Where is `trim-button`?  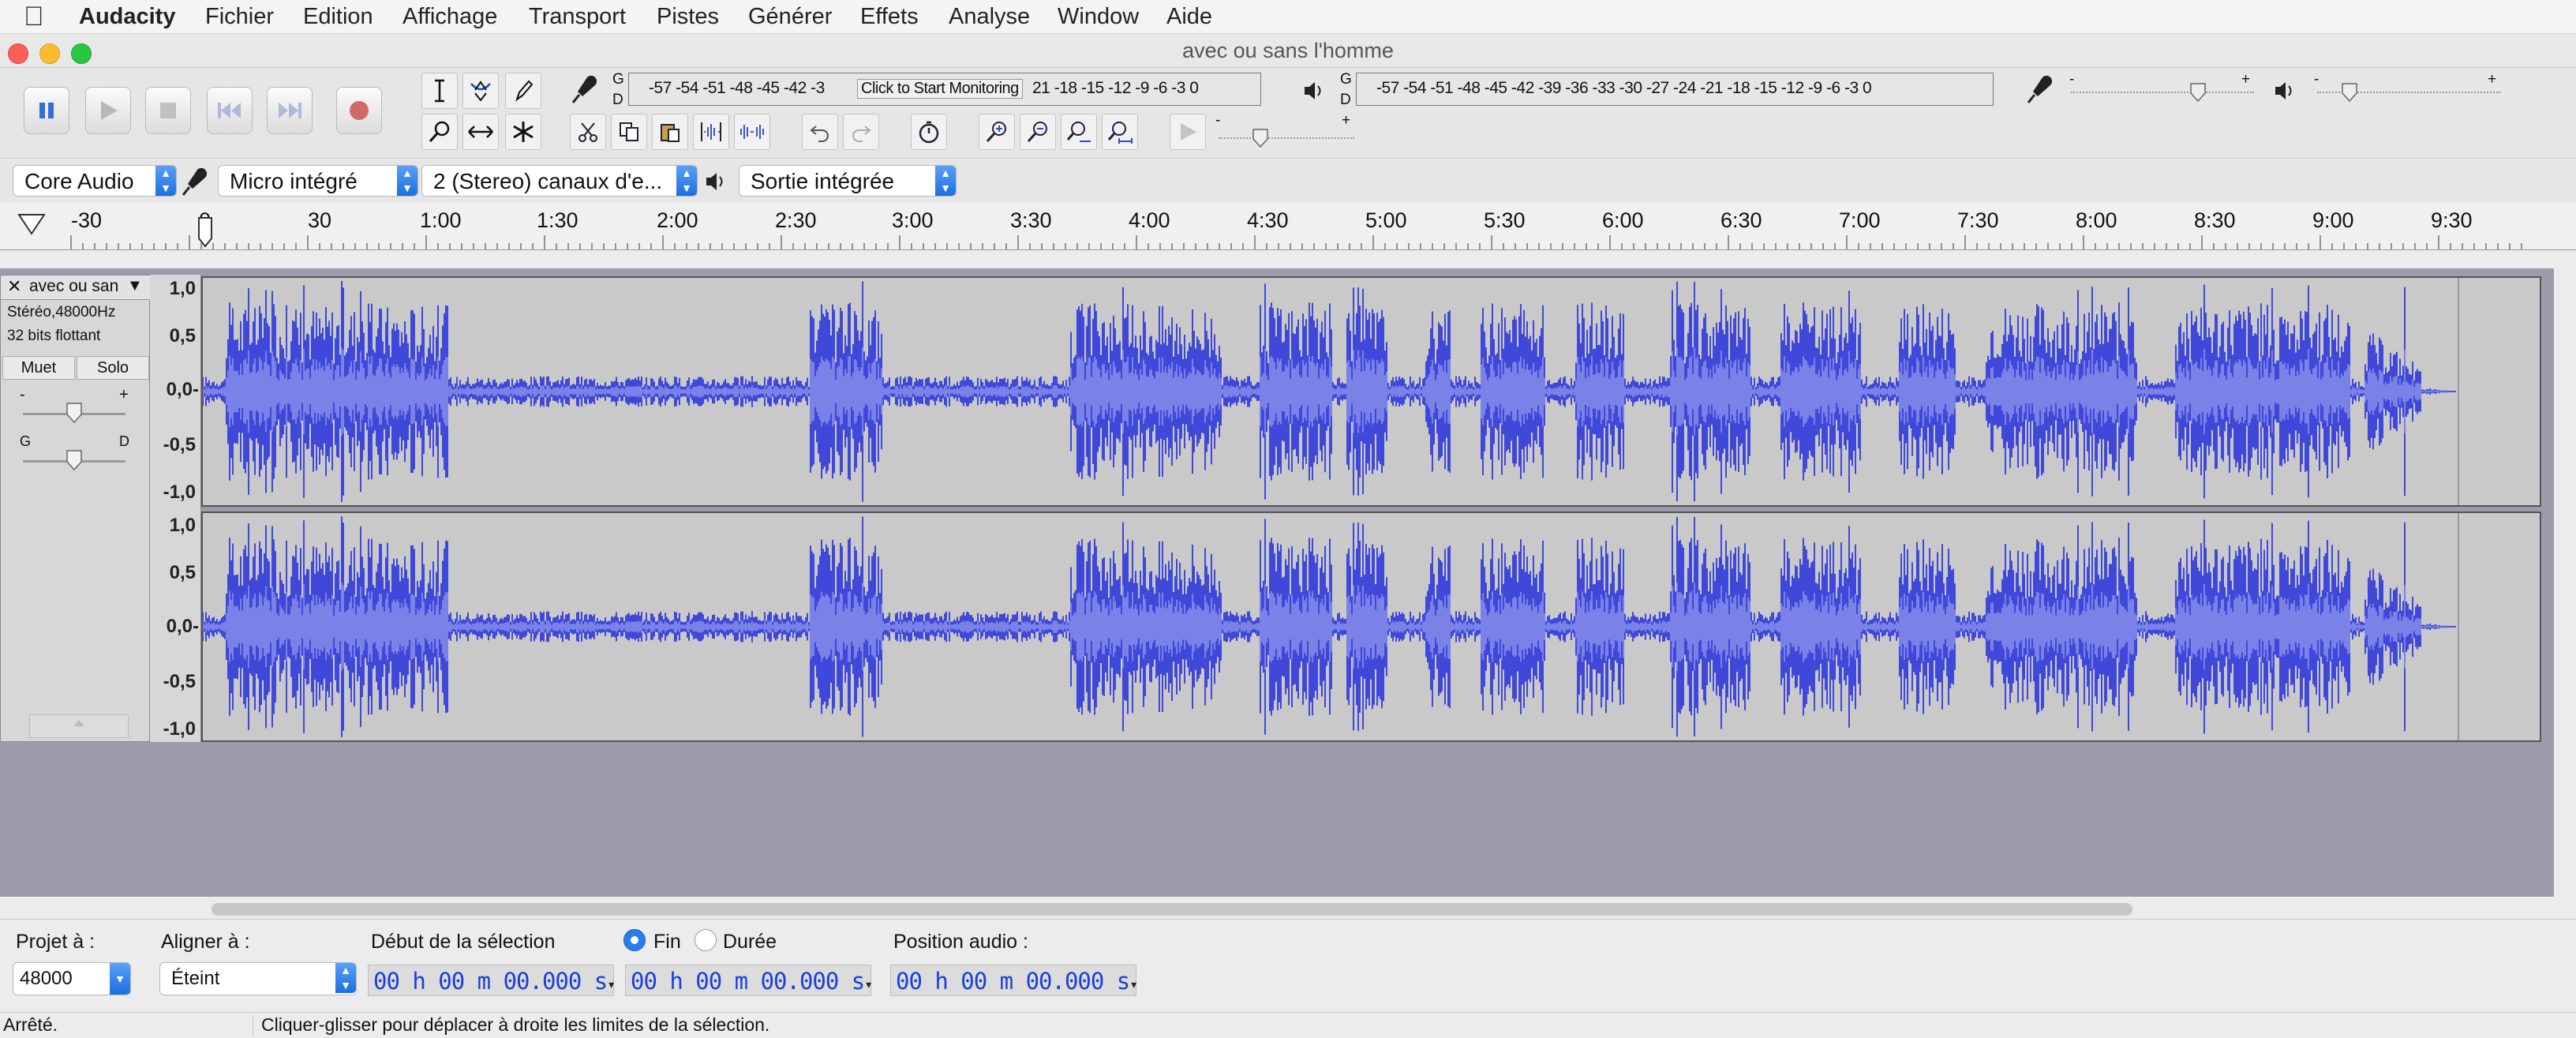 trim-button is located at coordinates (711, 132).